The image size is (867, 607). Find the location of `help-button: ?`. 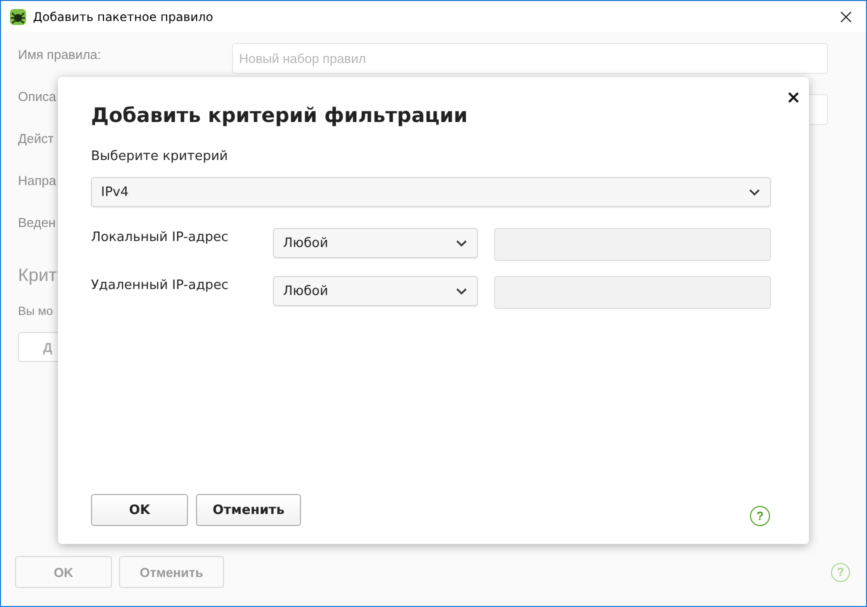

help-button: ? is located at coordinates (760, 516).